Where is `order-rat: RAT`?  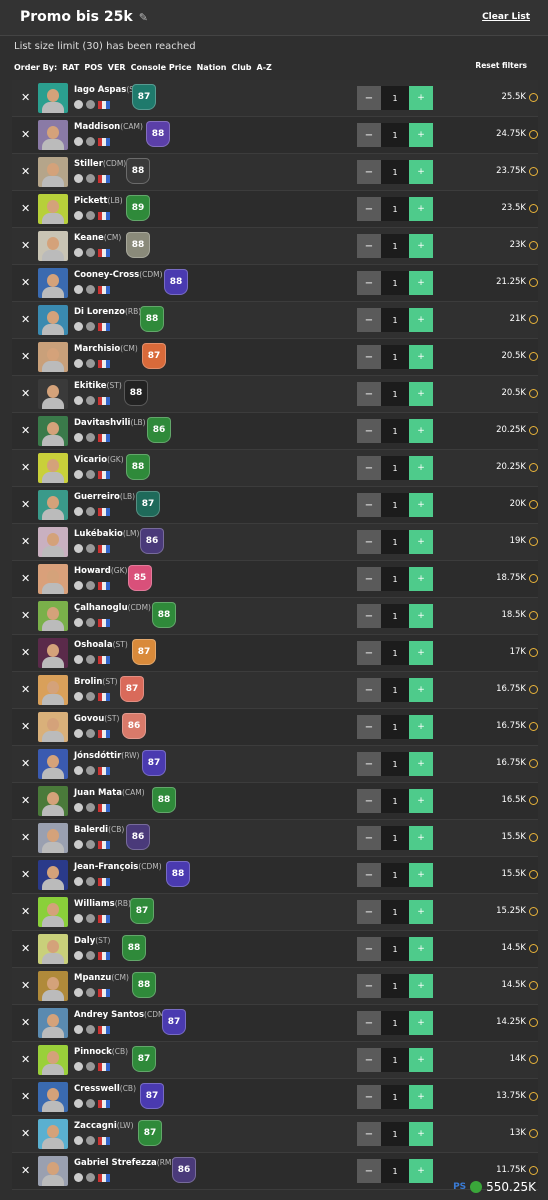 order-rat: RAT is located at coordinates (70, 67).